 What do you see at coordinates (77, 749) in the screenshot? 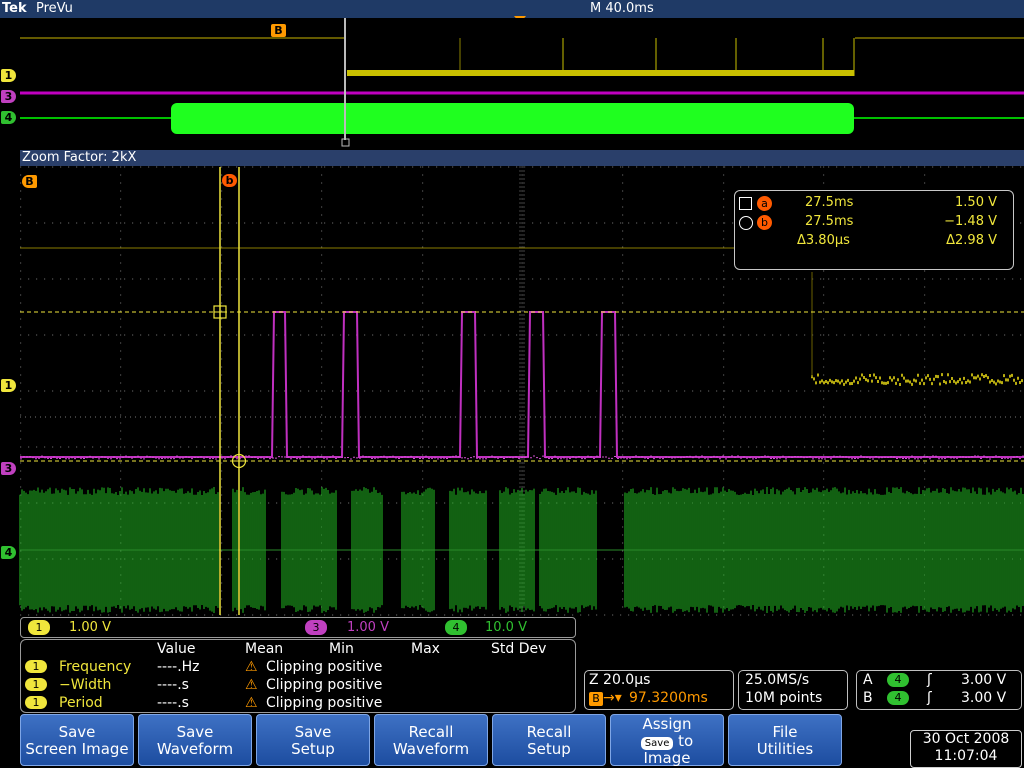
I see `button-line: Screen Image` at bounding box center [77, 749].